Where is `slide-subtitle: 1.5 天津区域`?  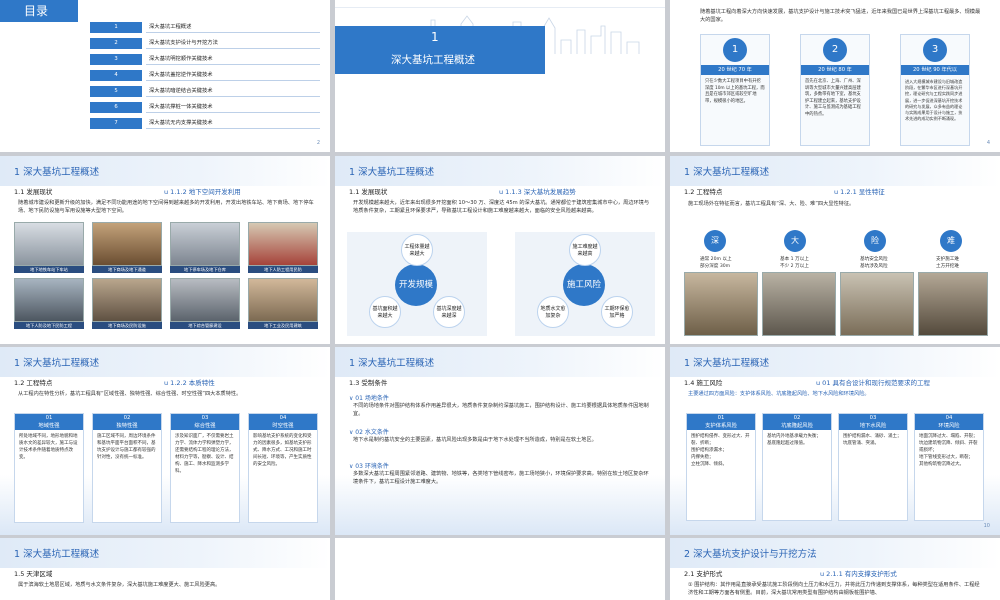 slide-subtitle: 1.5 天津区域 is located at coordinates (33, 574).